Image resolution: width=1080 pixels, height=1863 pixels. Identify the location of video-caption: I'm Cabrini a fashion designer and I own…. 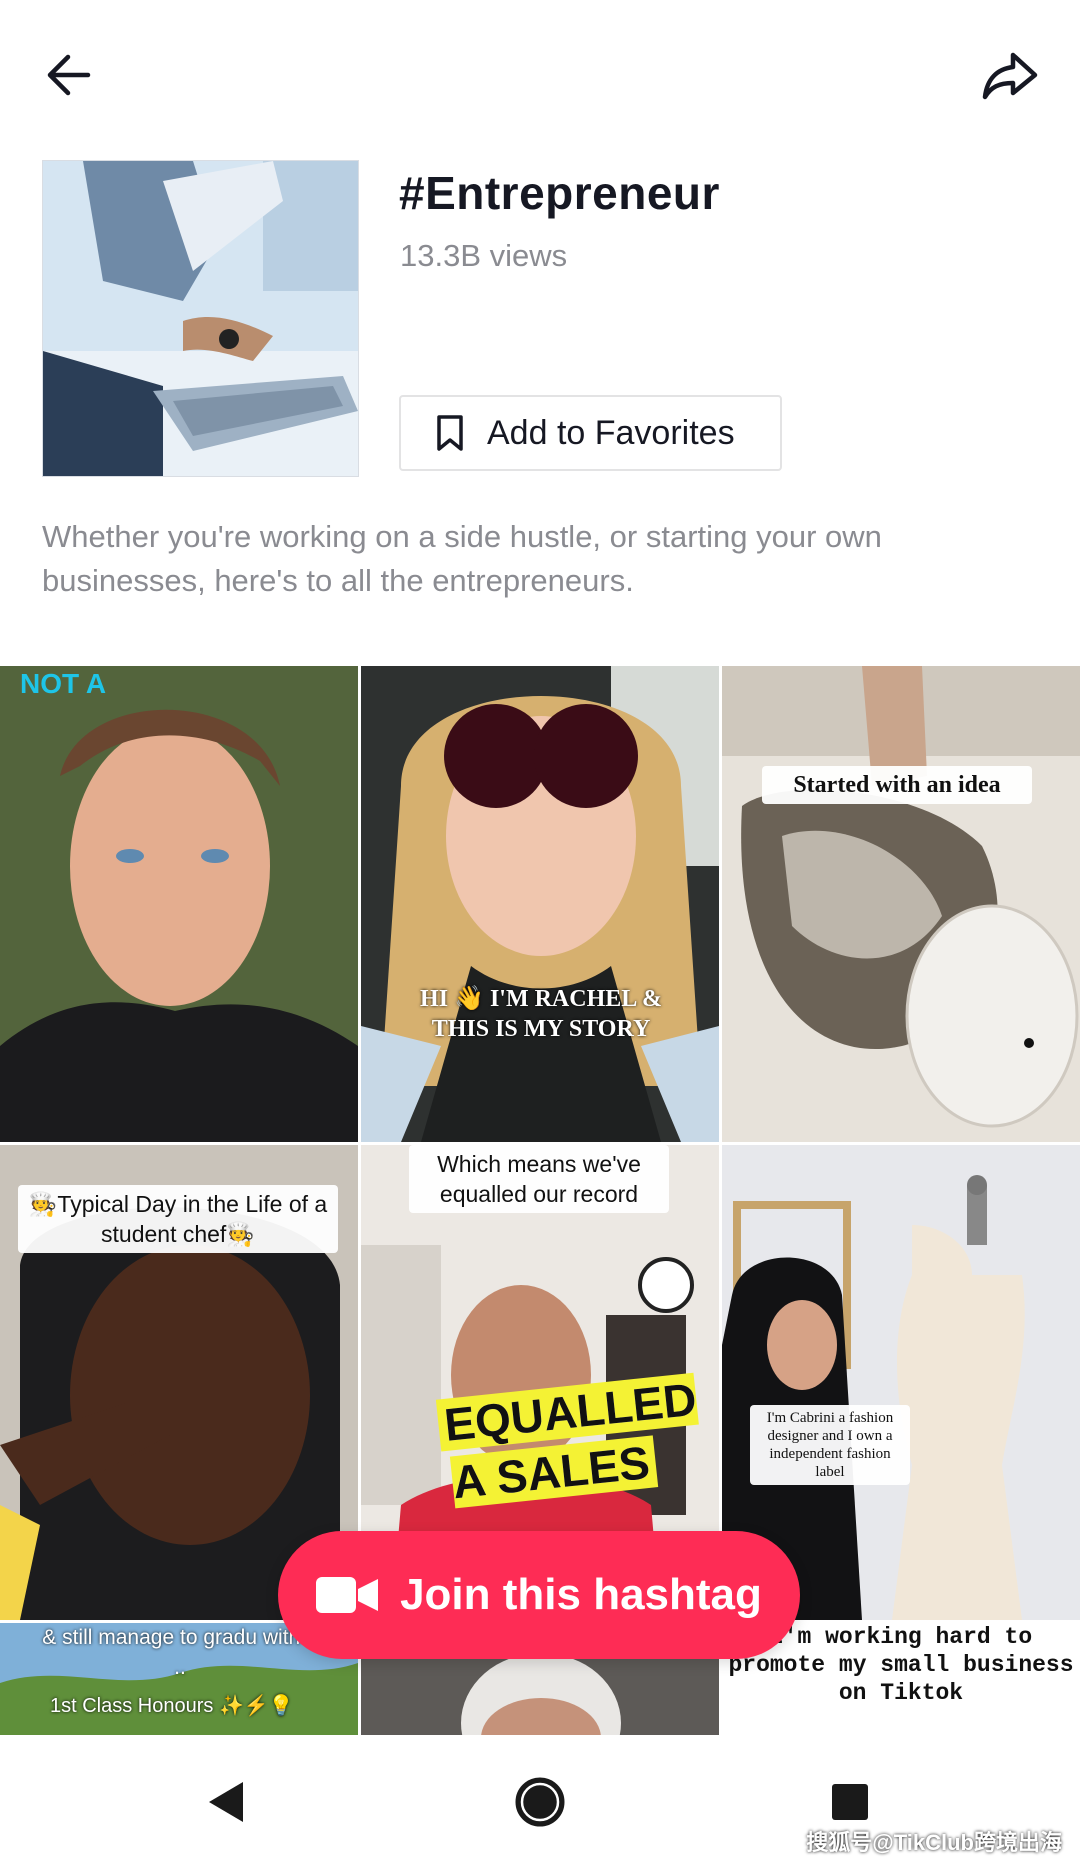
(830, 1445).